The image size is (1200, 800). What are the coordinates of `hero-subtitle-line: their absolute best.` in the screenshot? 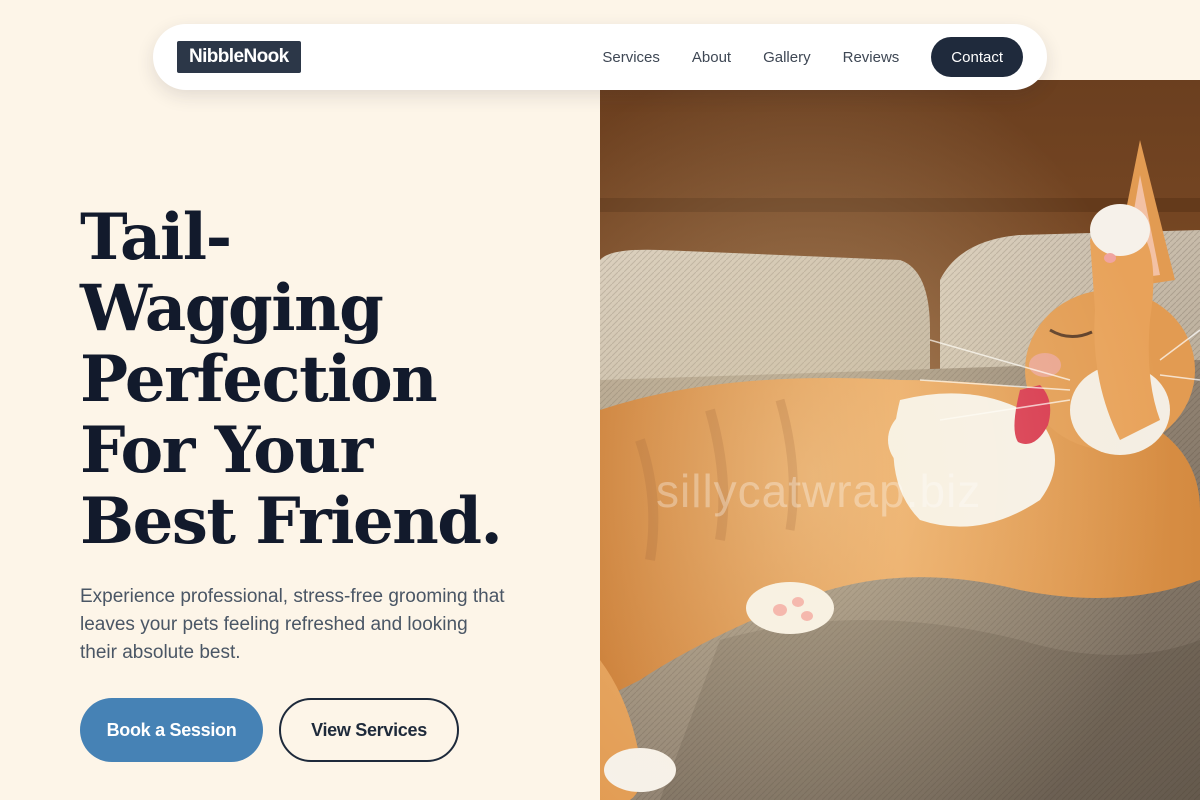 It's located at (160, 652).